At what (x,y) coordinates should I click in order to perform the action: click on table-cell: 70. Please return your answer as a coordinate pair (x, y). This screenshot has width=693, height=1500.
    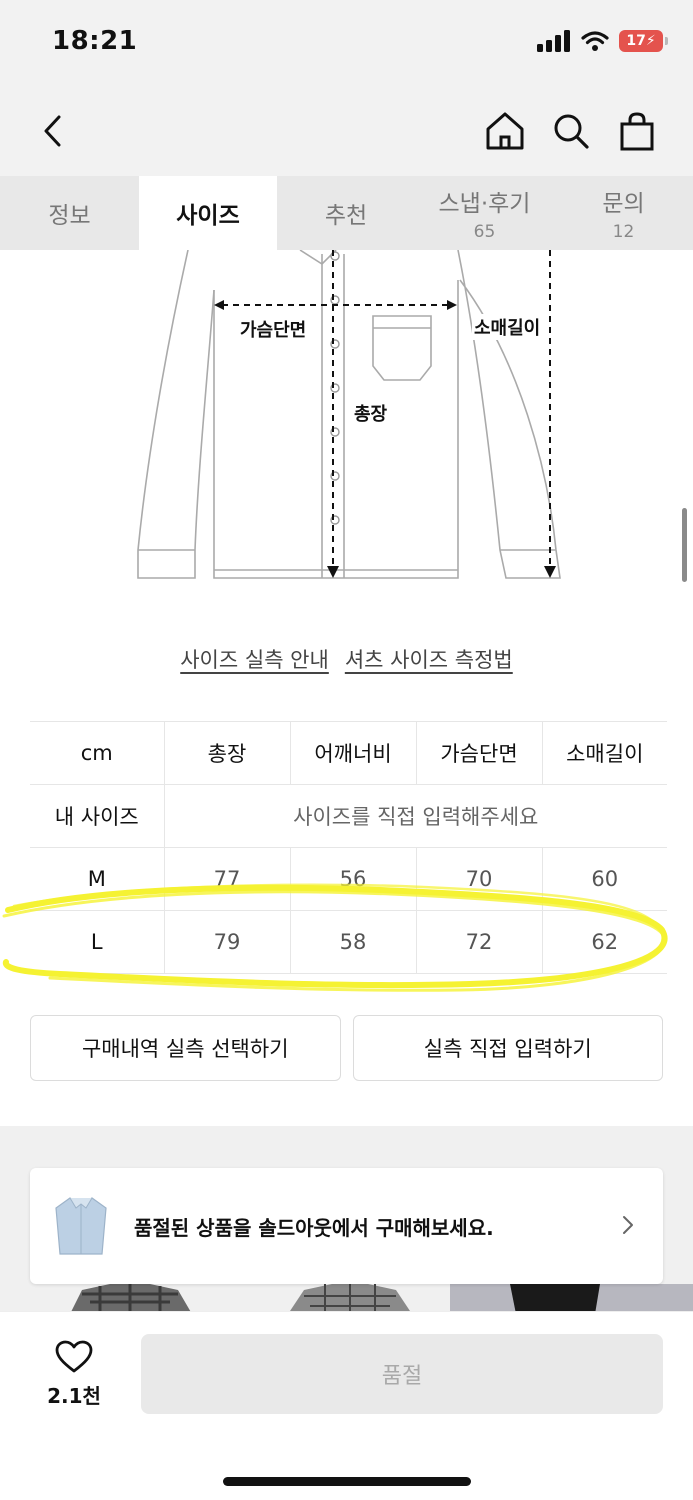
    Looking at the image, I should click on (479, 879).